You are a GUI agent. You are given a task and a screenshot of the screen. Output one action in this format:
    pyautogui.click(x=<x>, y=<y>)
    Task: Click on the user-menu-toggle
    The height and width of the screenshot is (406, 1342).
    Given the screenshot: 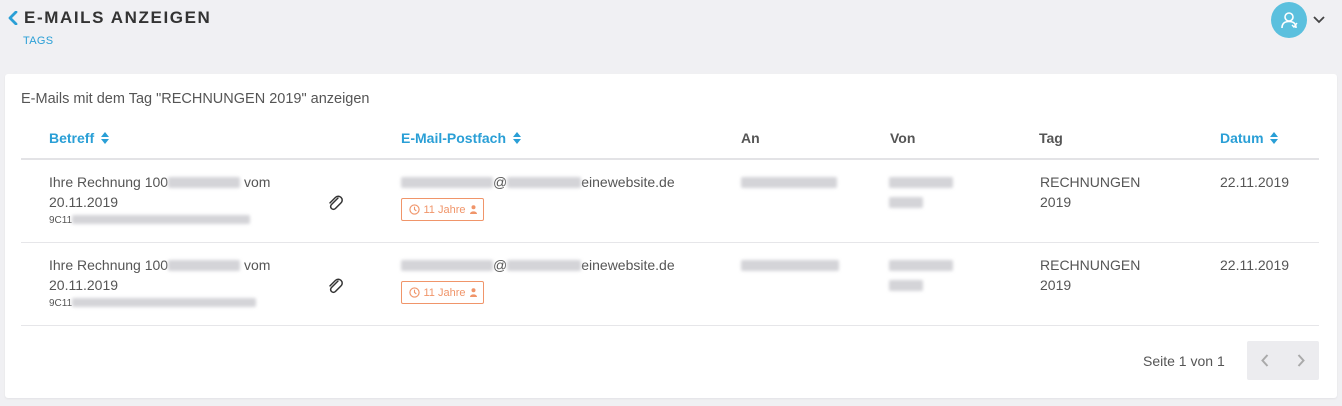 What is the action you would take?
    pyautogui.click(x=1319, y=20)
    